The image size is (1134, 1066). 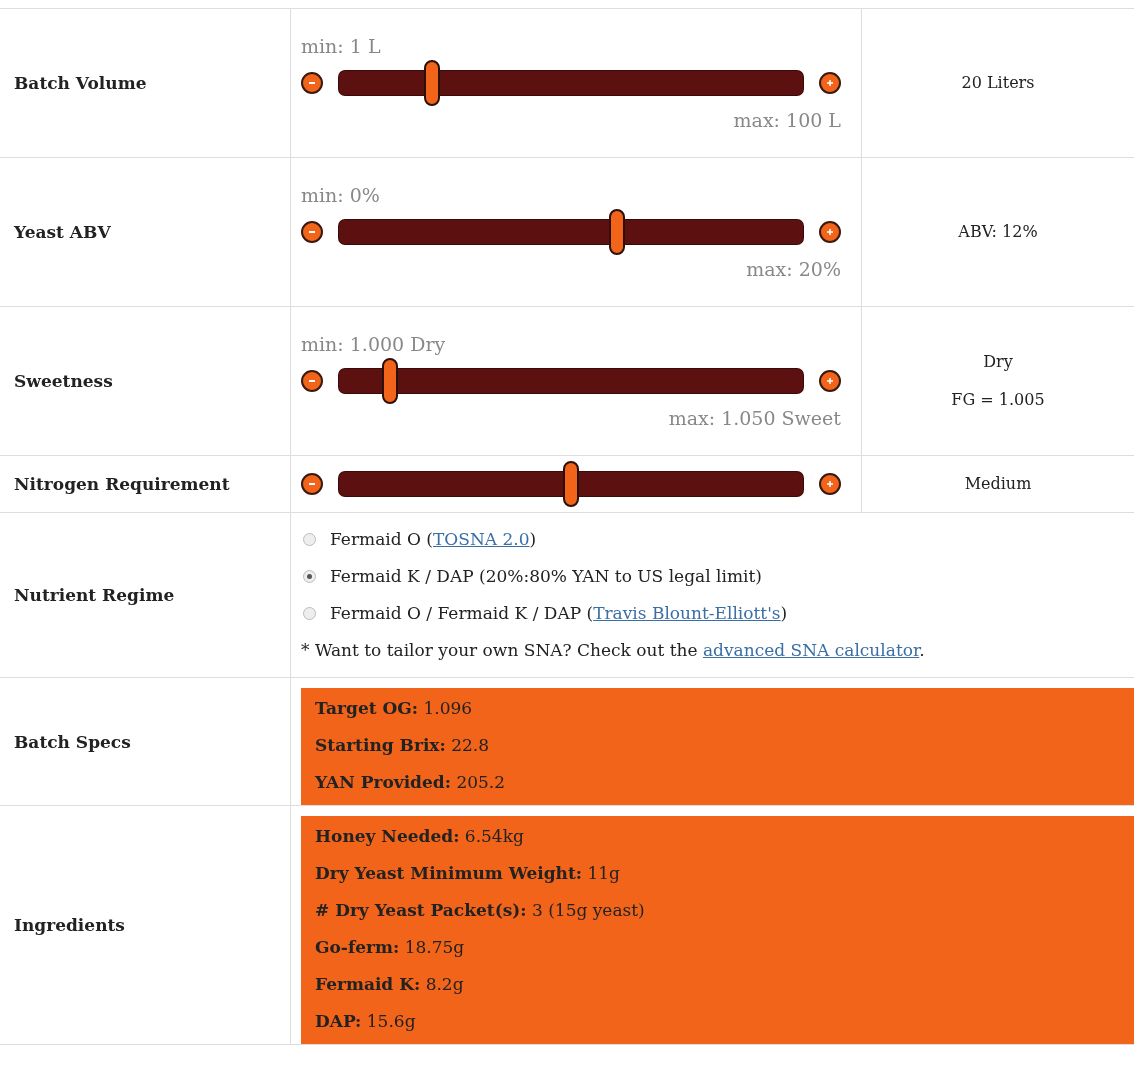 I want to click on result-line: YAN Provided: 205.2, so click(x=411, y=782).